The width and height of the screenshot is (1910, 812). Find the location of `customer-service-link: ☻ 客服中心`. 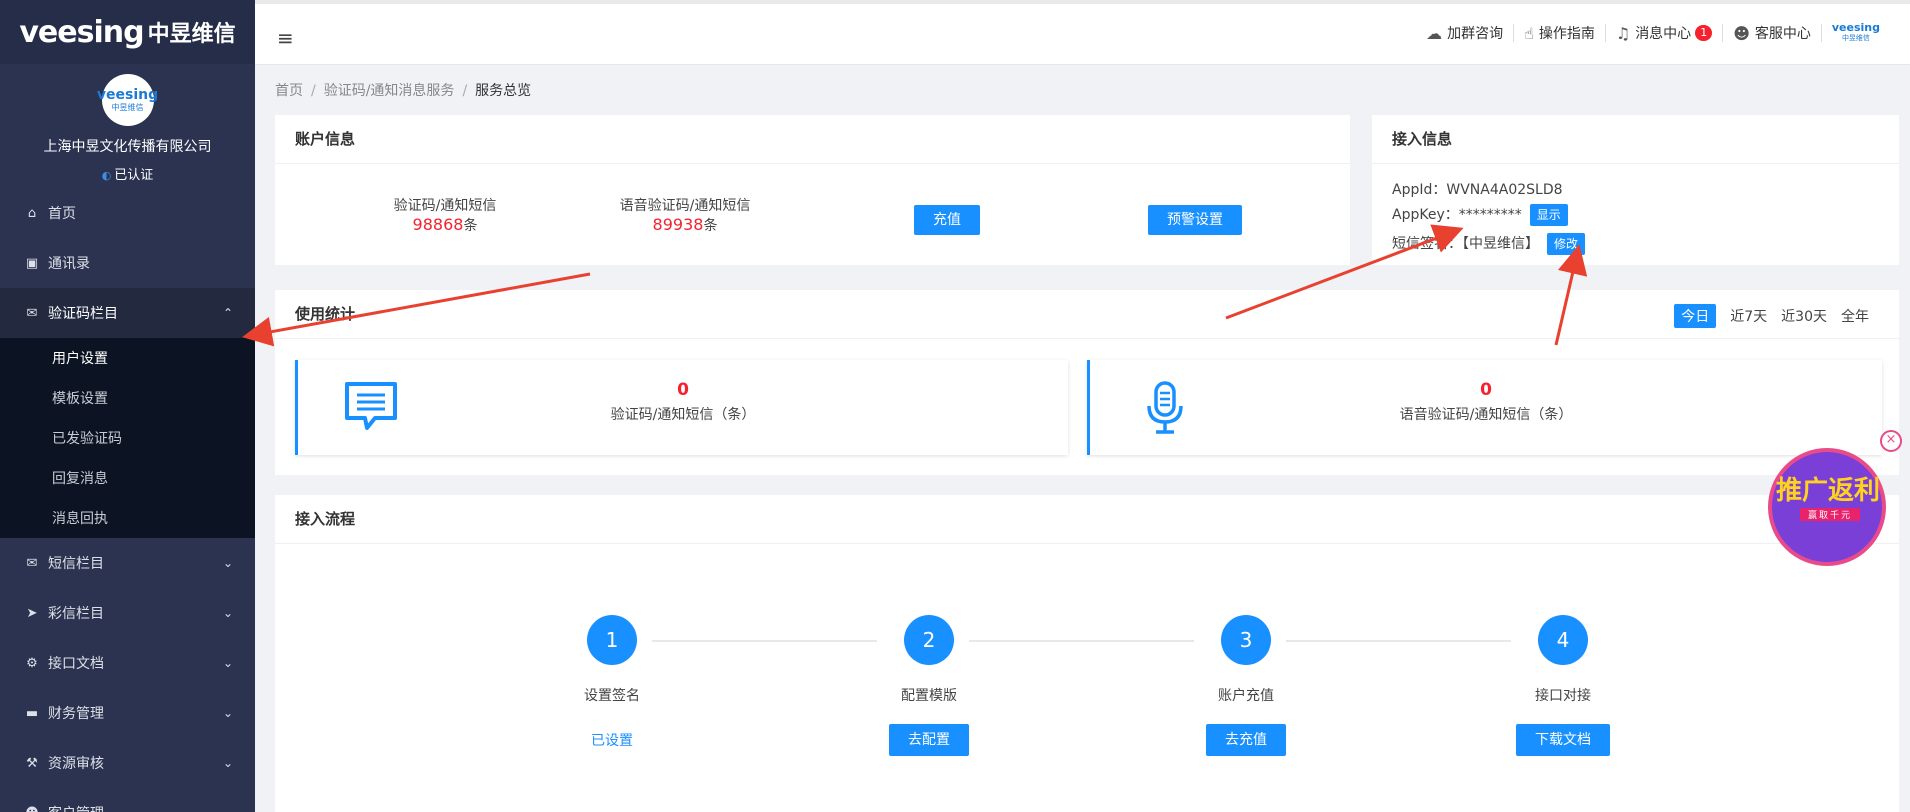

customer-service-link: ☻ 客服中心 is located at coordinates (1772, 33).